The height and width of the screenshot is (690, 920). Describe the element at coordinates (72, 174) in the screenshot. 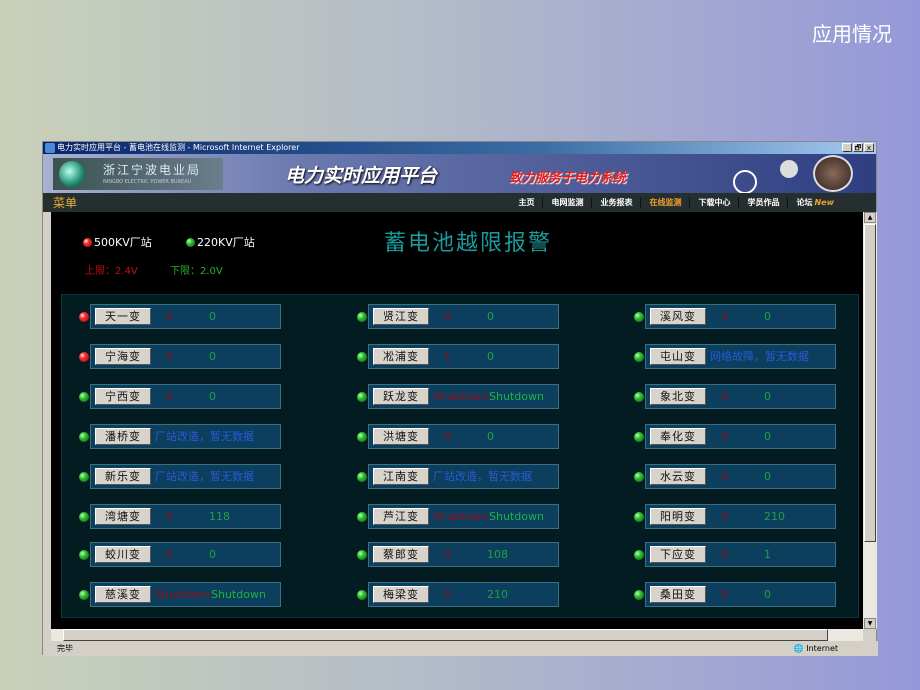

I see `globe-logo-icon` at that location.